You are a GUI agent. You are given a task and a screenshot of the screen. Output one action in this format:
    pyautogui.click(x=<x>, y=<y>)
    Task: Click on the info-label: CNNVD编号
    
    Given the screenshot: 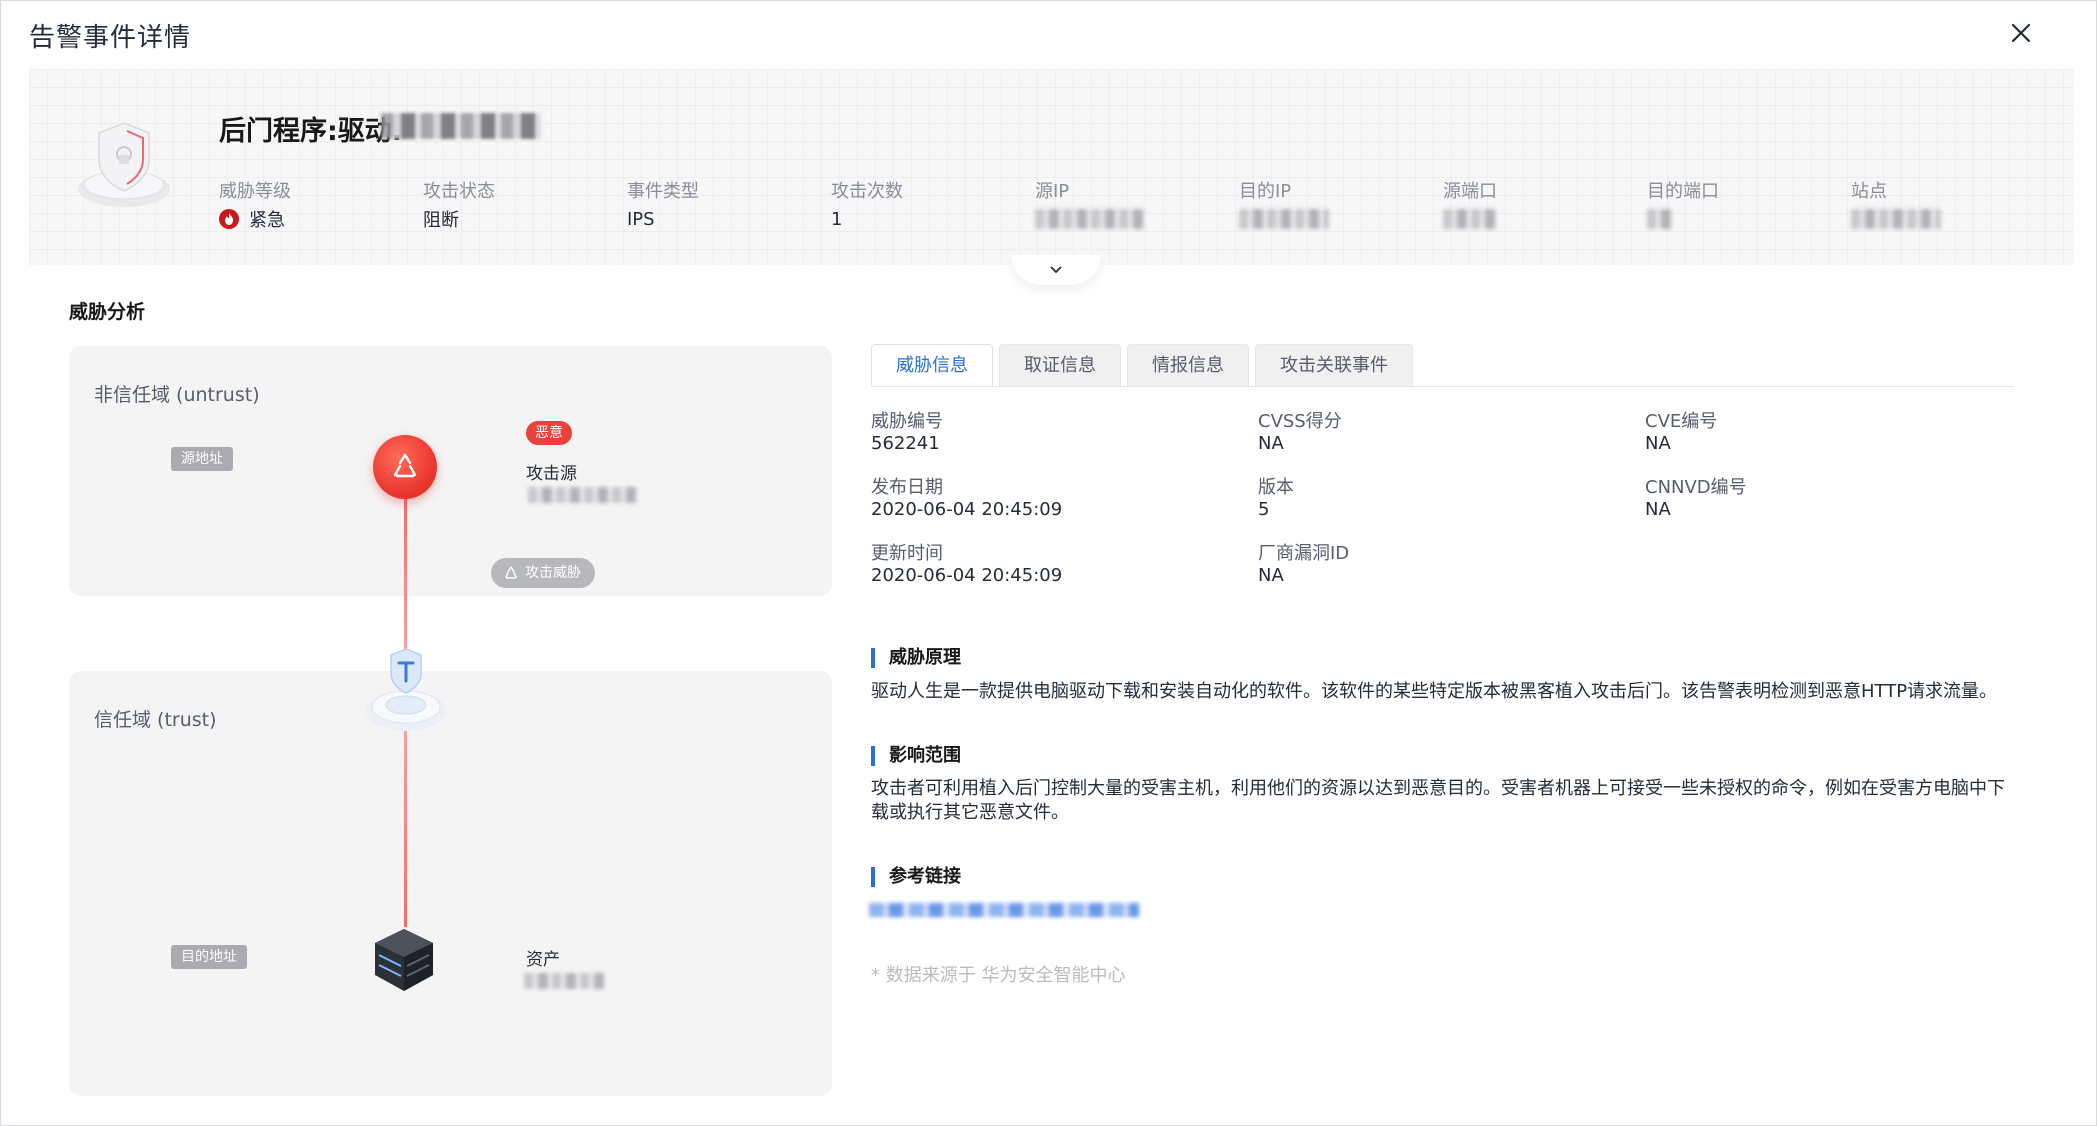 What is the action you would take?
    pyautogui.click(x=1696, y=487)
    